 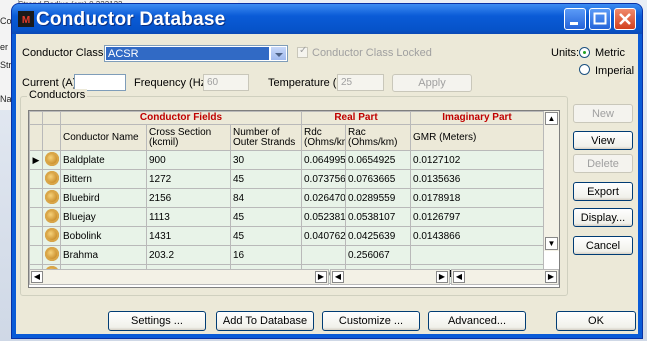 What do you see at coordinates (226, 82) in the screenshot?
I see `frequency-input: 60` at bounding box center [226, 82].